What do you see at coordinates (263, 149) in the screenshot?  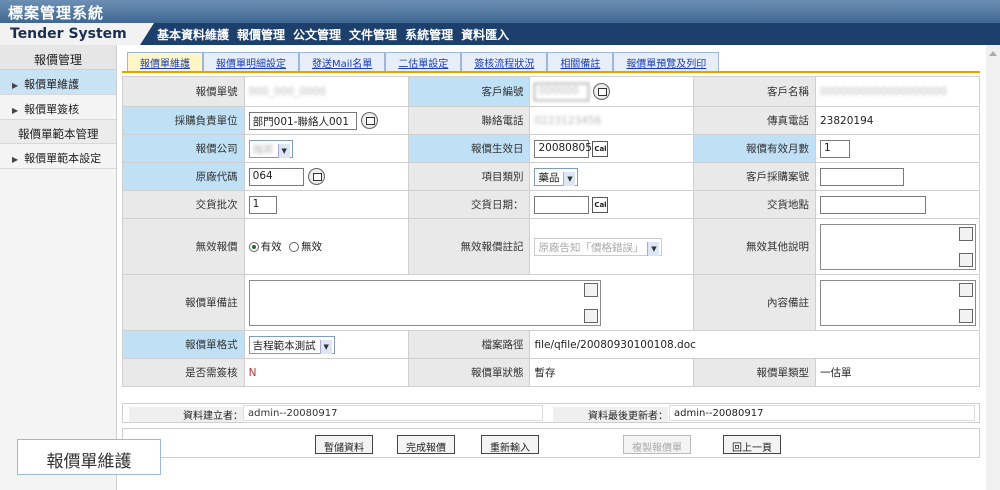 I see `company-value: 瑞昇` at bounding box center [263, 149].